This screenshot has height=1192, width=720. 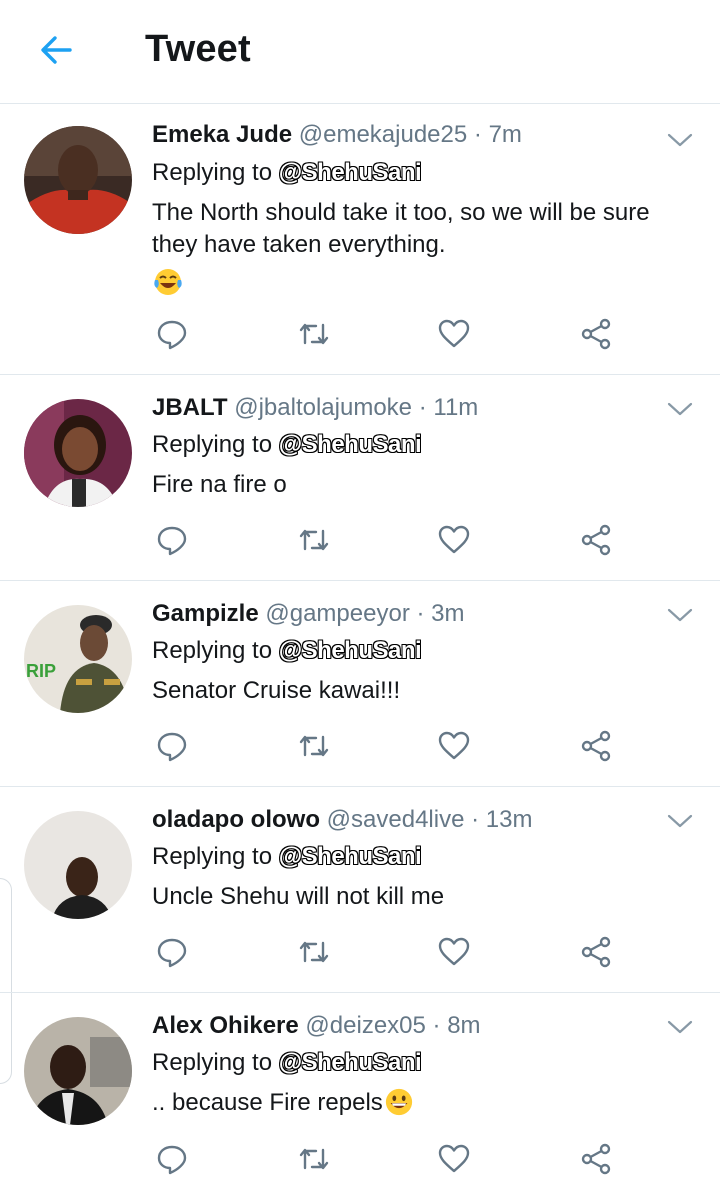 I want to click on author-name: Gampizle, so click(x=205, y=613).